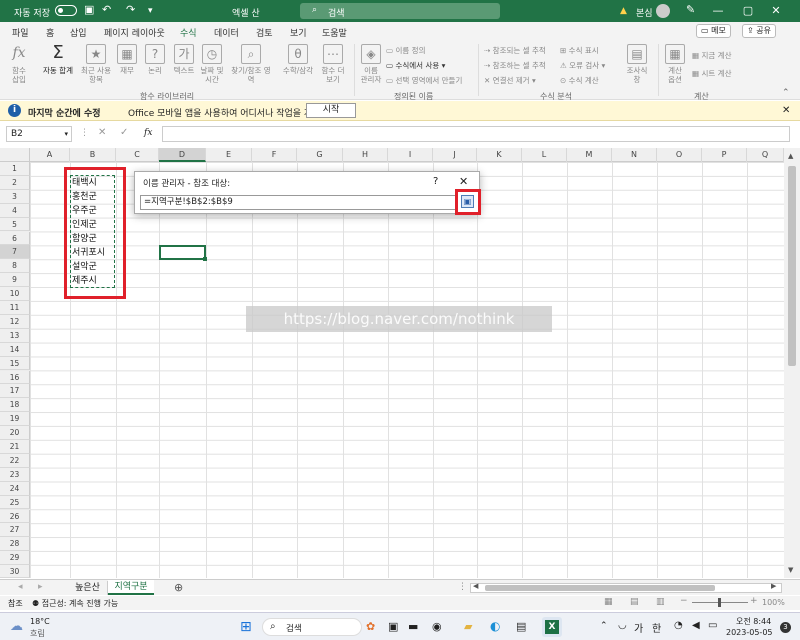 Image resolution: width=800 pixels, height=640 pixels. Describe the element at coordinates (552, 627) in the screenshot. I see `excel-taskbar-button: X` at that location.